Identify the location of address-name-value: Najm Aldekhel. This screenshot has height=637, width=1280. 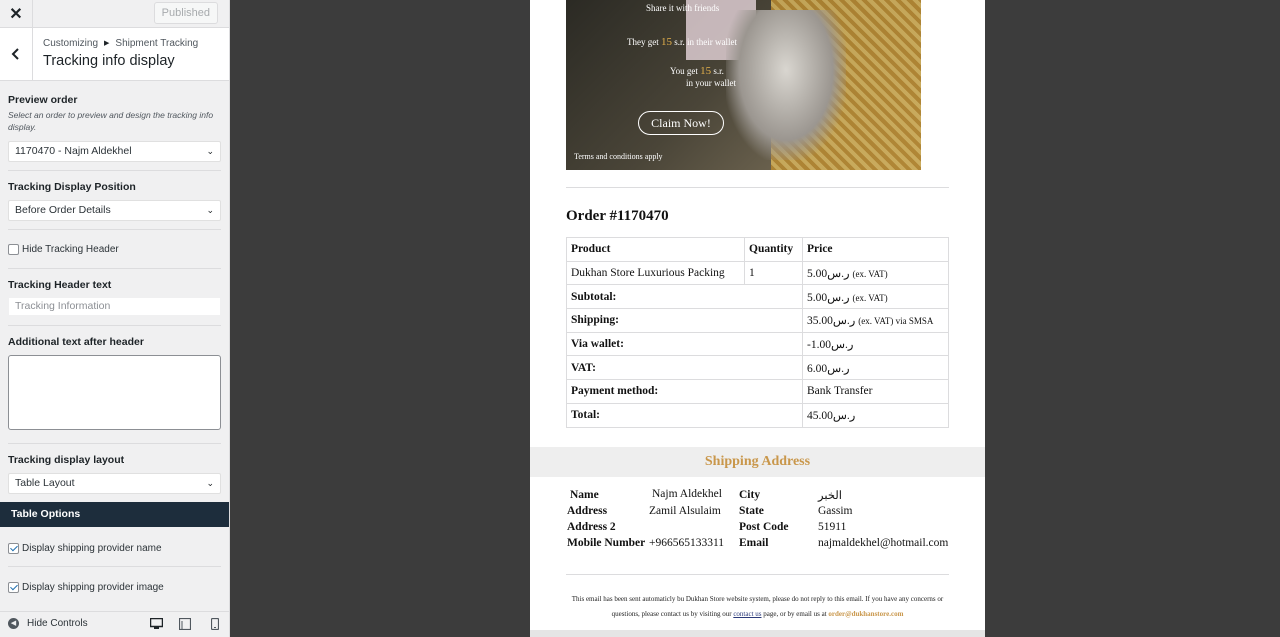
(687, 494).